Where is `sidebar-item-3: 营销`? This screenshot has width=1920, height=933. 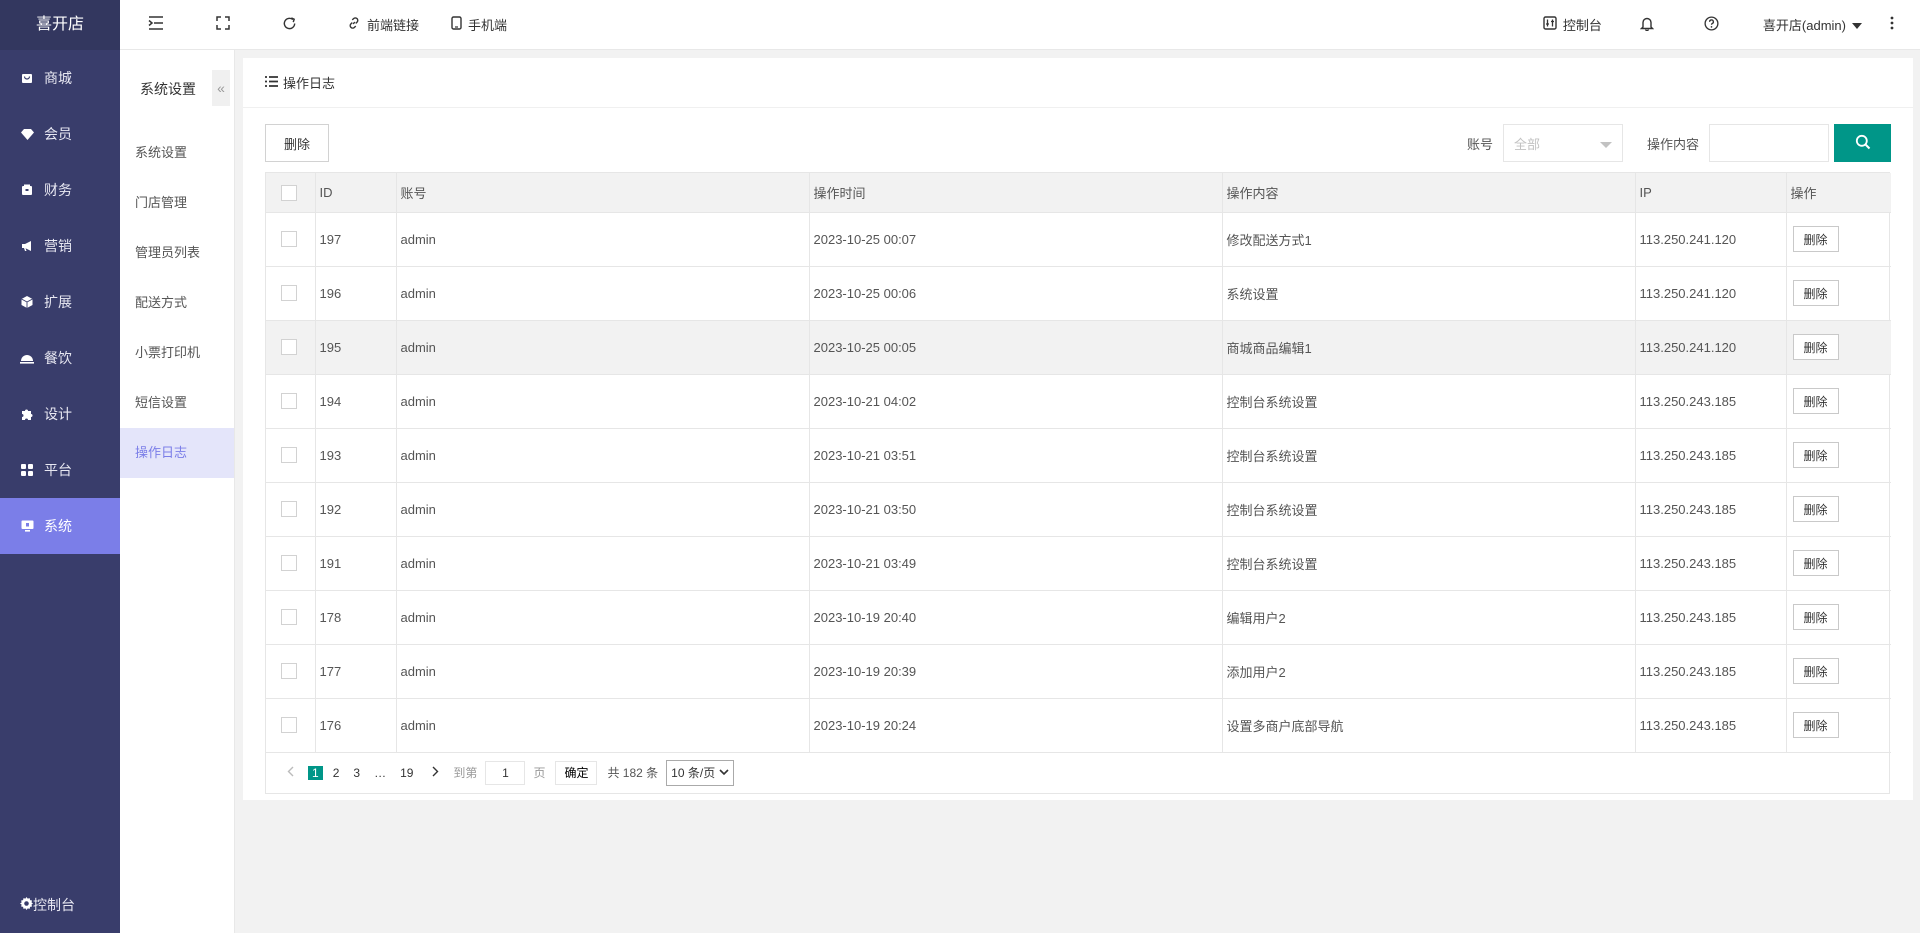
sidebar-item-3: 营销 is located at coordinates (60, 246).